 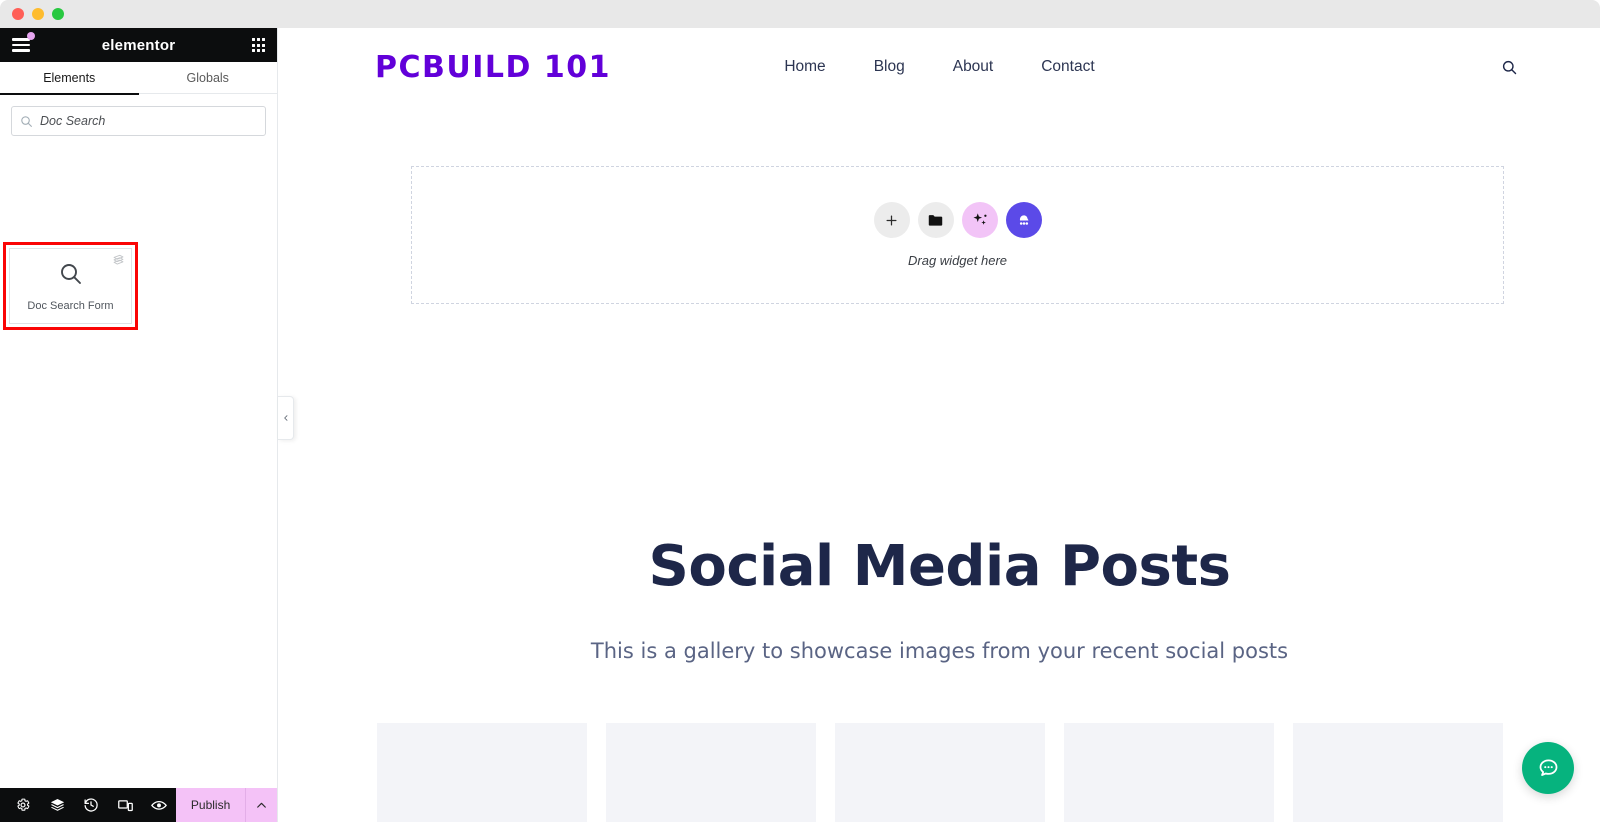 I want to click on add-template-button, so click(x=935, y=220).